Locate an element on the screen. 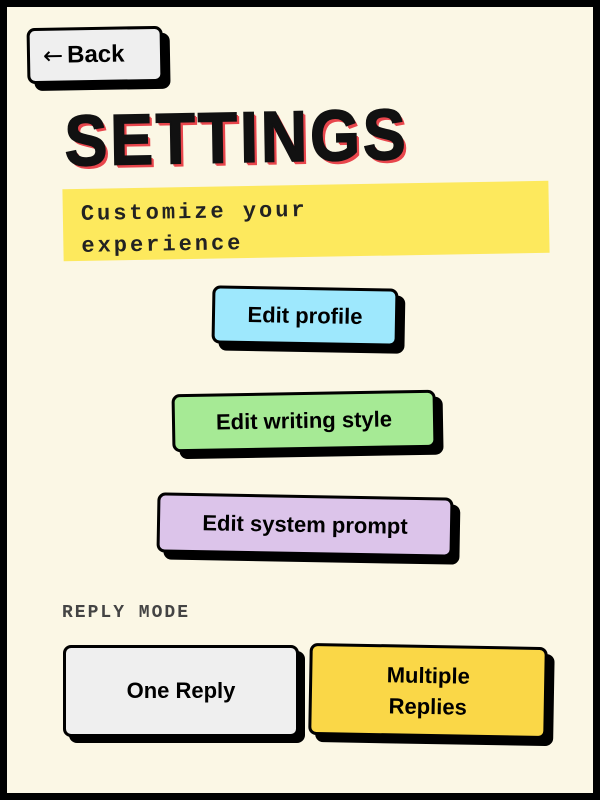 The width and height of the screenshot is (600, 800). one-reply-label: One Reply is located at coordinates (181, 690).